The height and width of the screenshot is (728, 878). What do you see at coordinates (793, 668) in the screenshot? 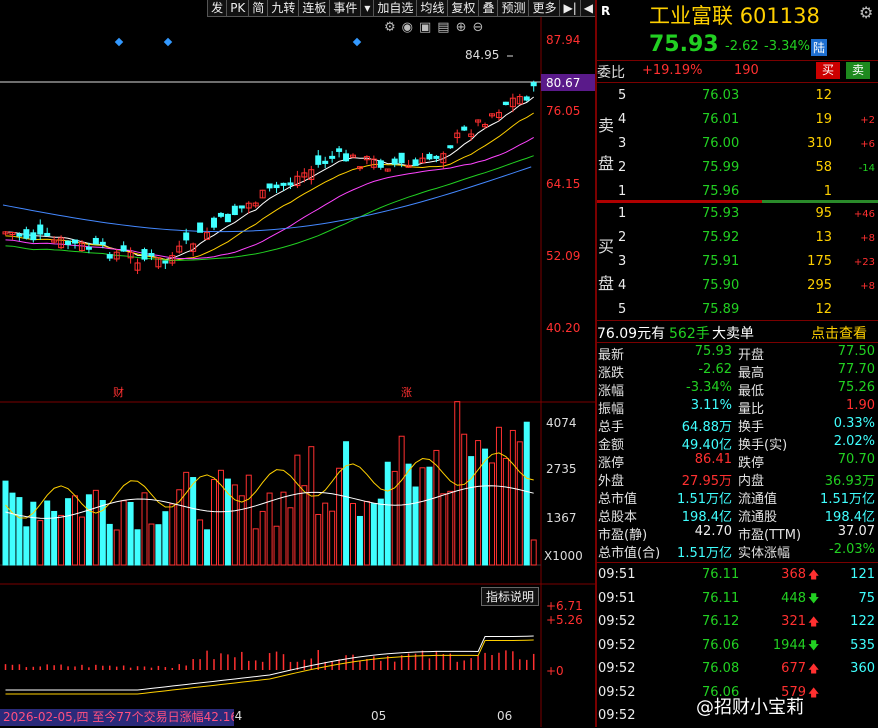
I see `tick-volume: 677` at bounding box center [793, 668].